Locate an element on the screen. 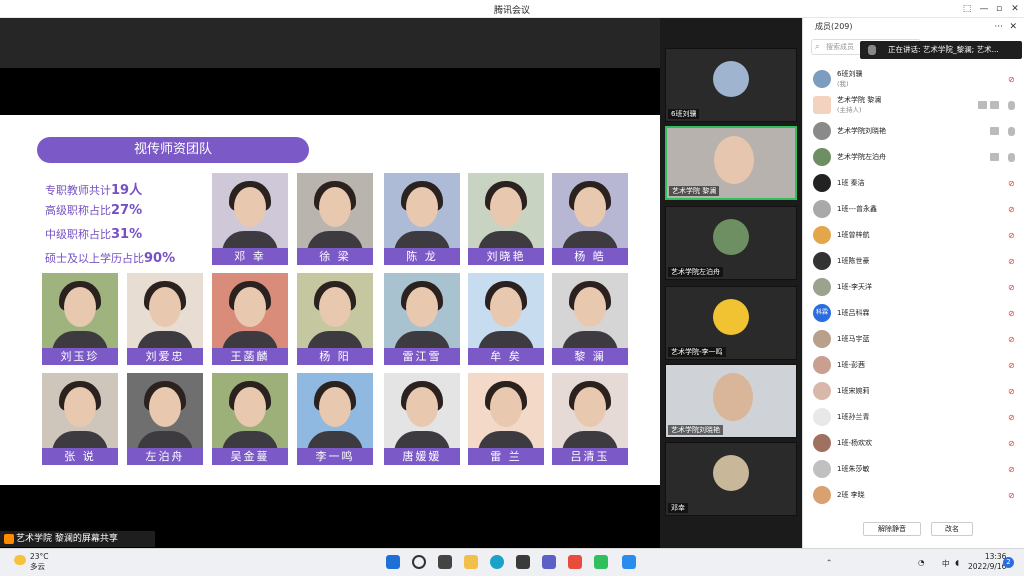 The height and width of the screenshot is (576, 1024). member-row: 1班陈世豪 ⊘ is located at coordinates (913, 261).